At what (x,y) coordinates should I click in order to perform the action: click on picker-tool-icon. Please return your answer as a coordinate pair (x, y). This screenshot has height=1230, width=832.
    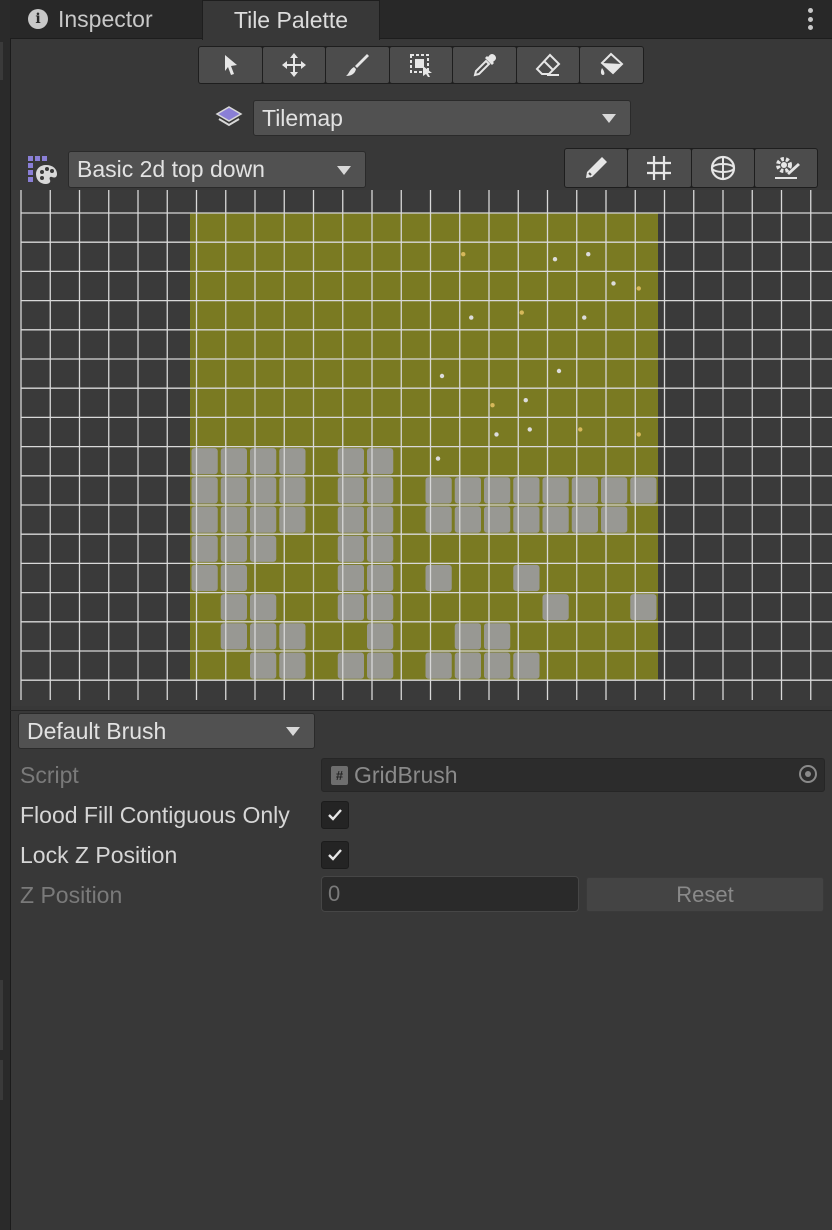
    Looking at the image, I should click on (484, 65).